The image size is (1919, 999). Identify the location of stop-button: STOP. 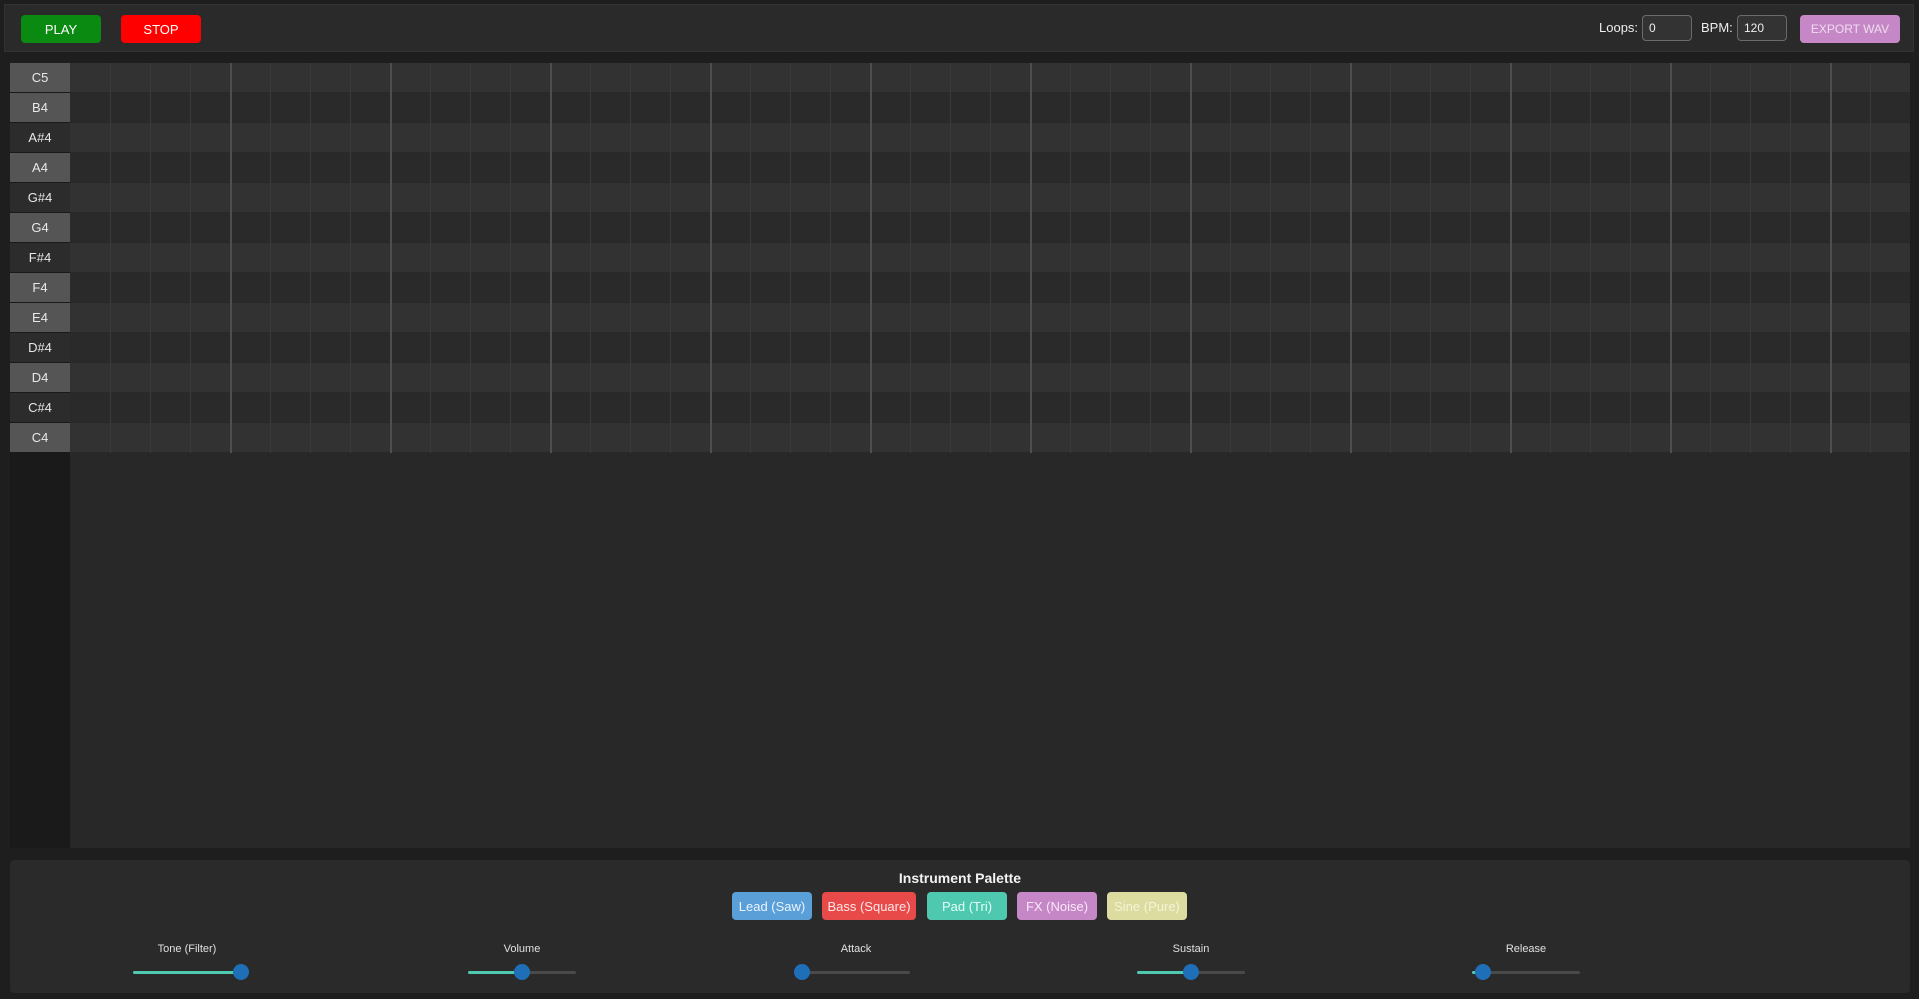
(161, 29).